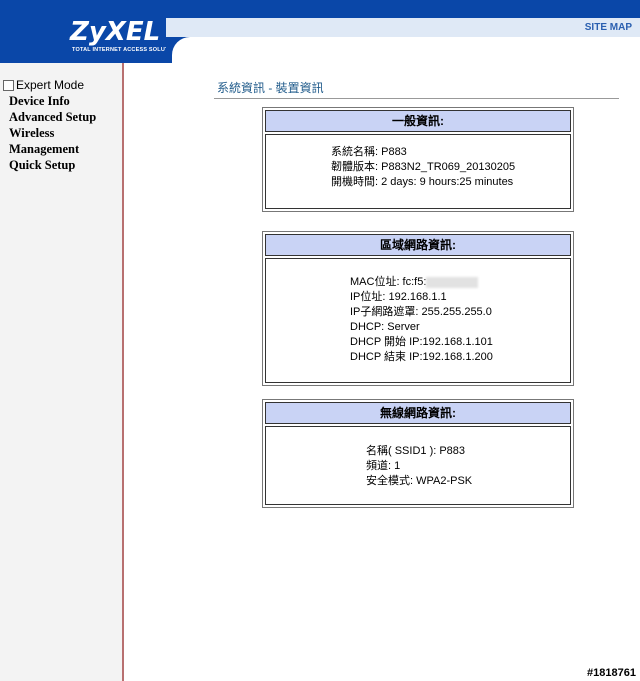 The width and height of the screenshot is (640, 681). What do you see at coordinates (270, 88) in the screenshot?
I see `breadcrumb: 系統資訊 - 裝置資訊` at bounding box center [270, 88].